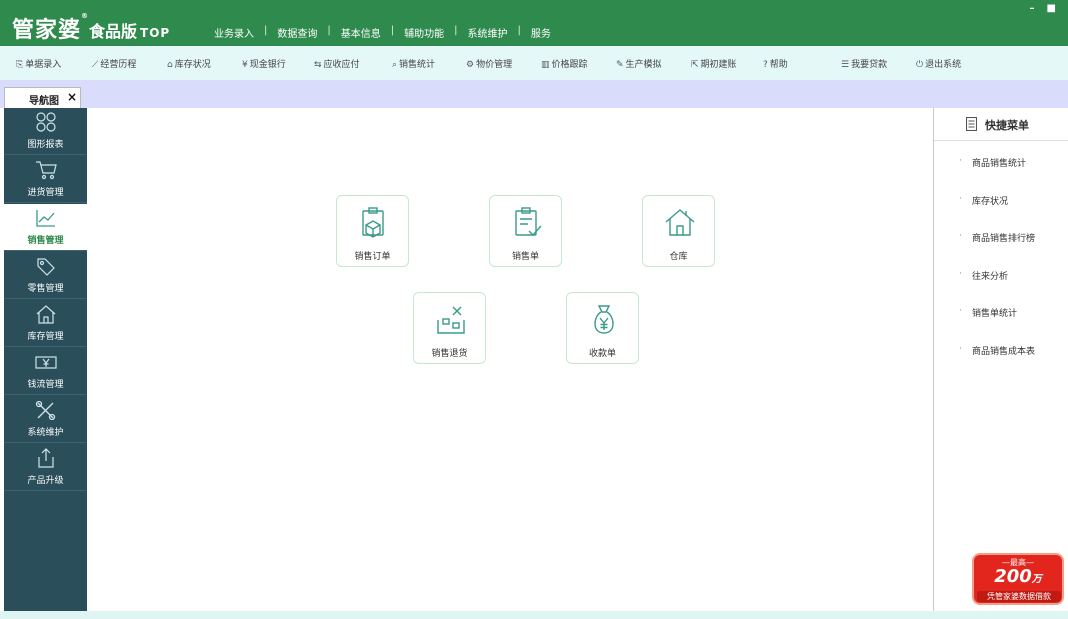 The image size is (1068, 619). I want to click on loan-promo-badge: —最高— 200万 凭管家婆数据借款, so click(1018, 579).